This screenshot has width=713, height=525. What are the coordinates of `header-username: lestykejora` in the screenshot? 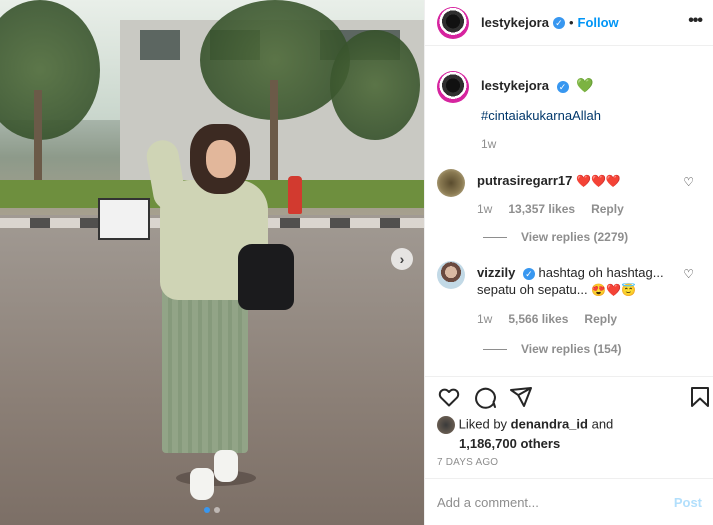 It's located at (515, 22).